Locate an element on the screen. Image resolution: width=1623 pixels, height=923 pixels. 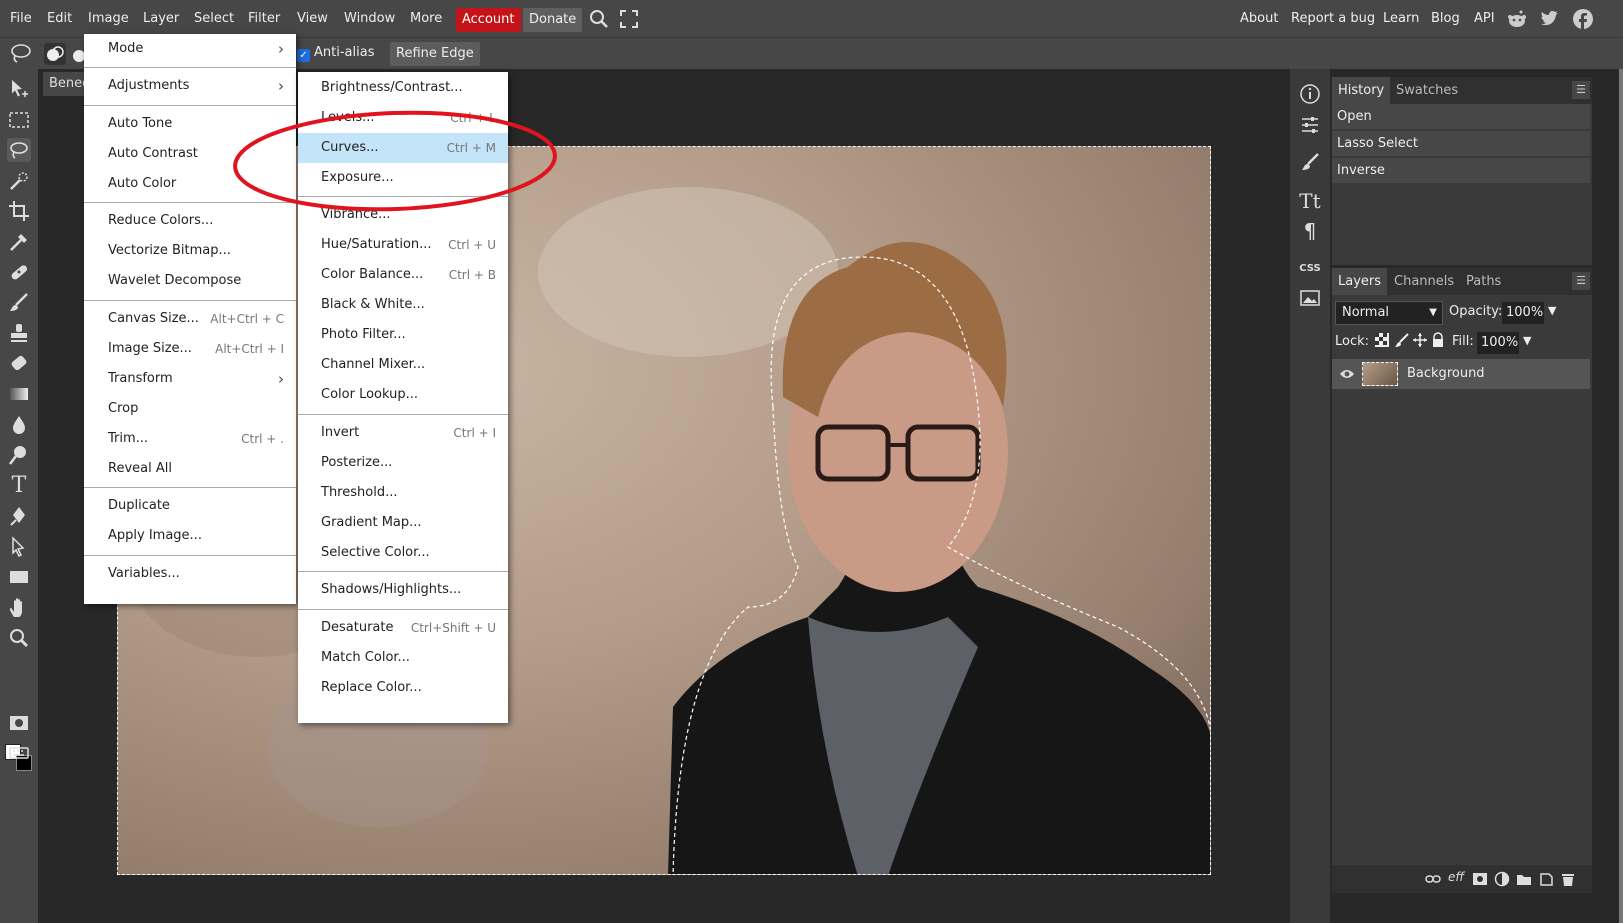
brush-settings-icon is located at coordinates (1310, 163).